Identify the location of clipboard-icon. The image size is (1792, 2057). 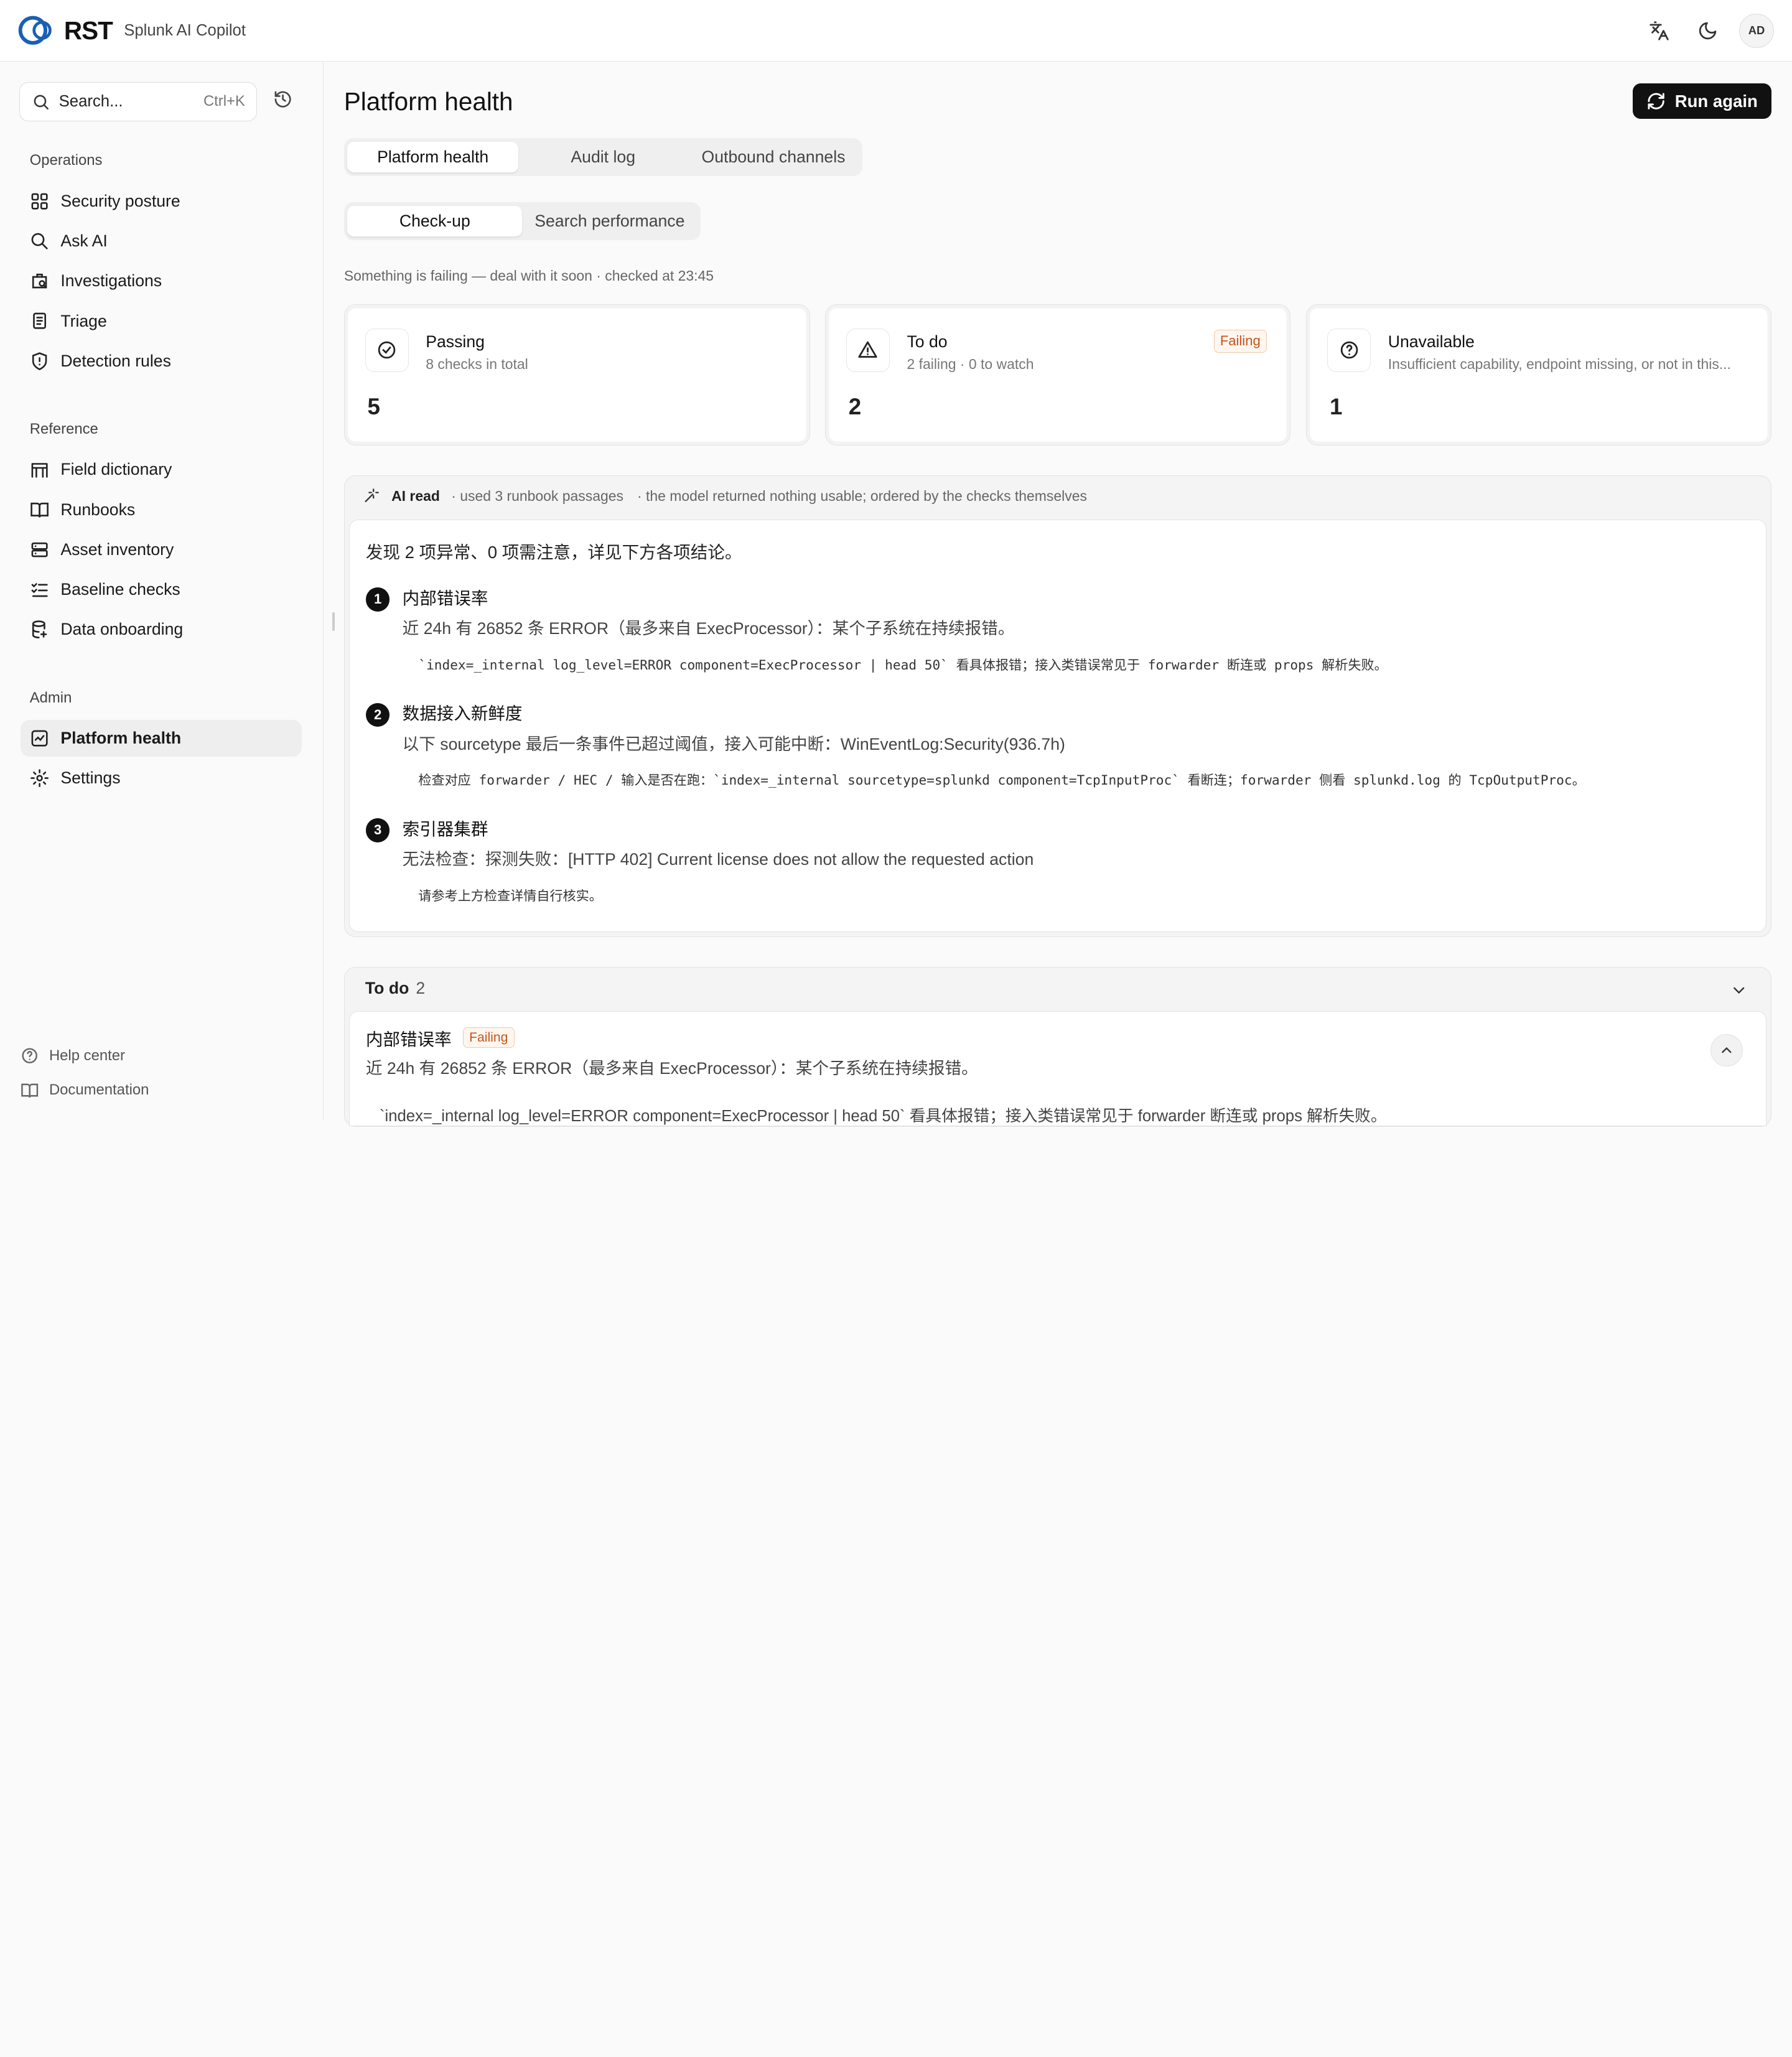
(39, 321).